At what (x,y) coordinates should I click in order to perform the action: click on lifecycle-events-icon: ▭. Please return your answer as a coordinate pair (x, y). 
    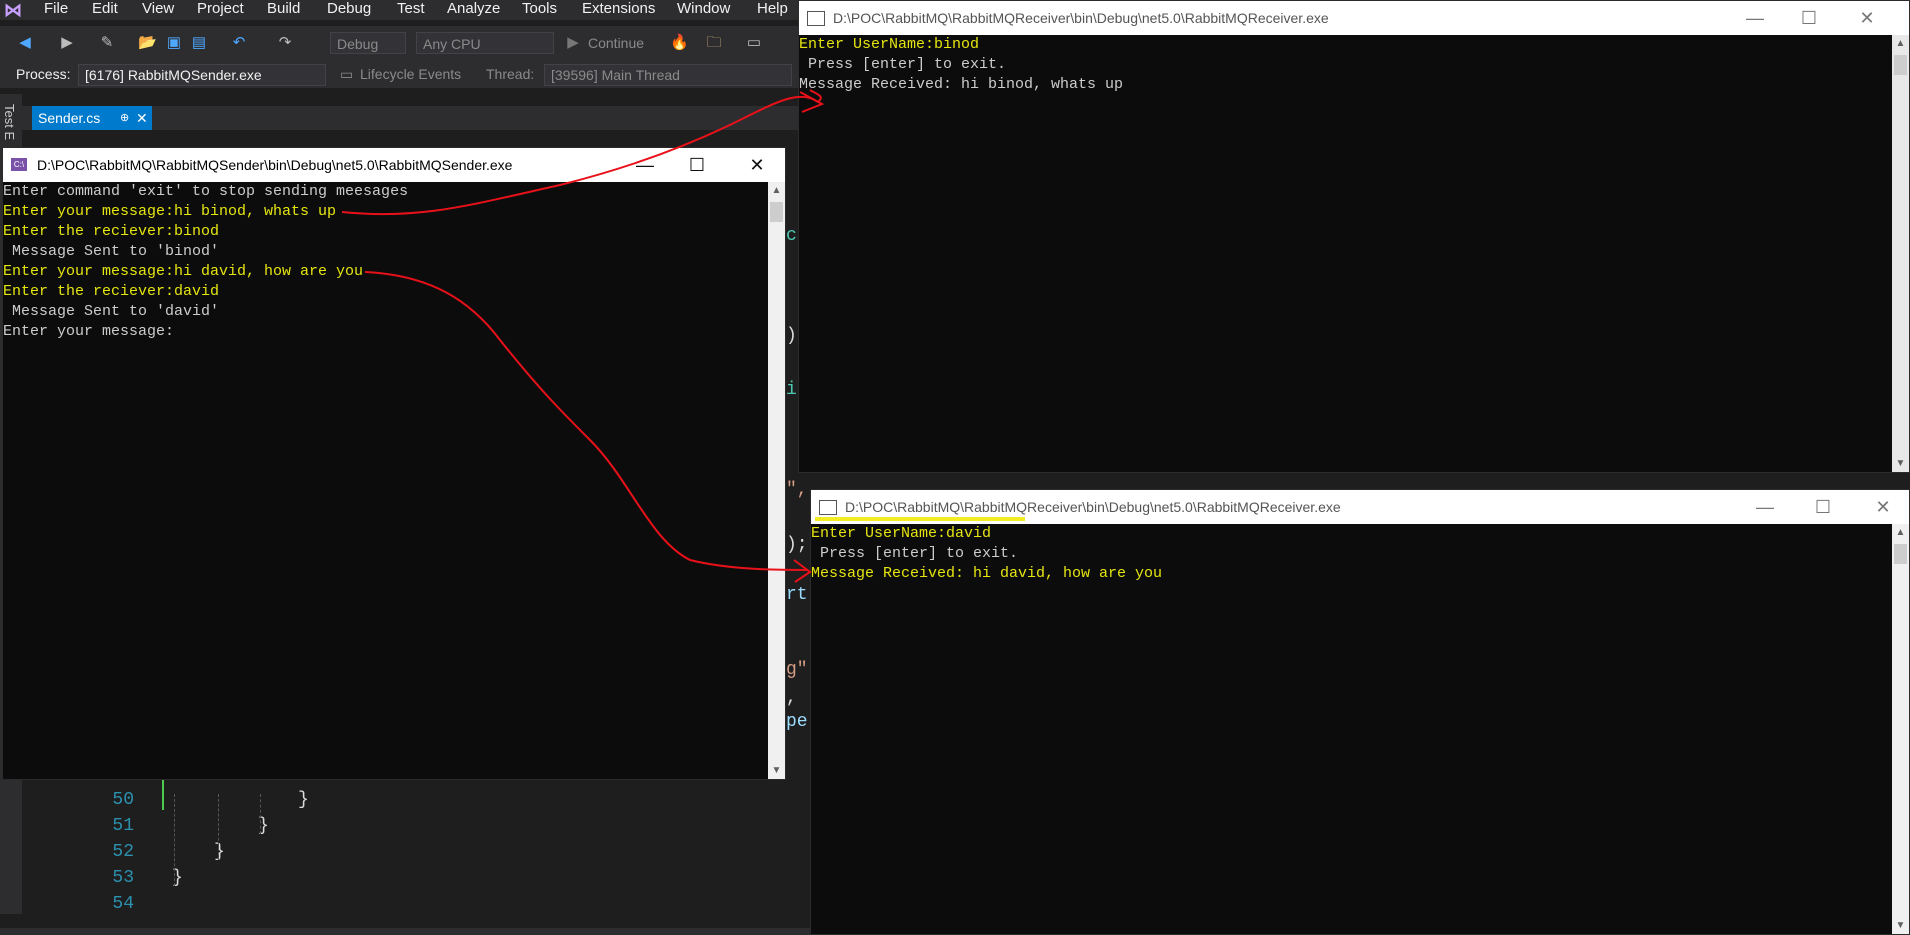
    Looking at the image, I should click on (346, 74).